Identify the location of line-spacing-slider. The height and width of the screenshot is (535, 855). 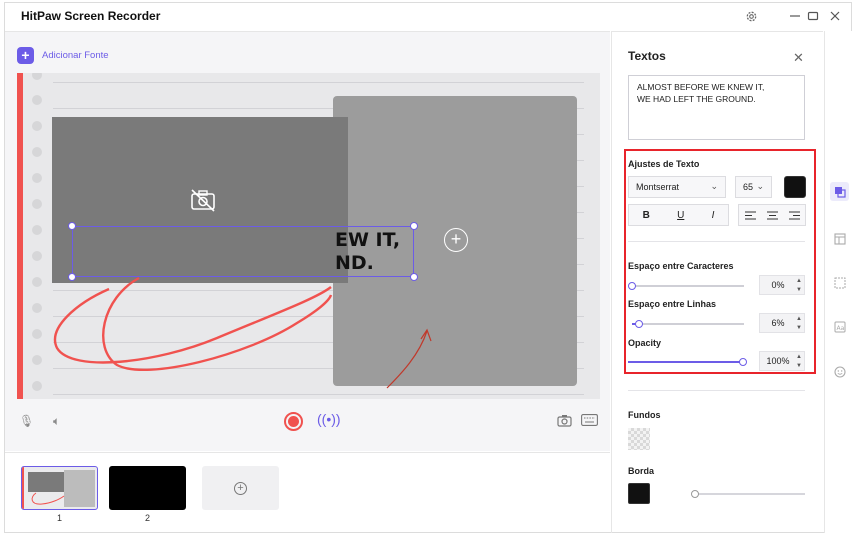
(688, 324).